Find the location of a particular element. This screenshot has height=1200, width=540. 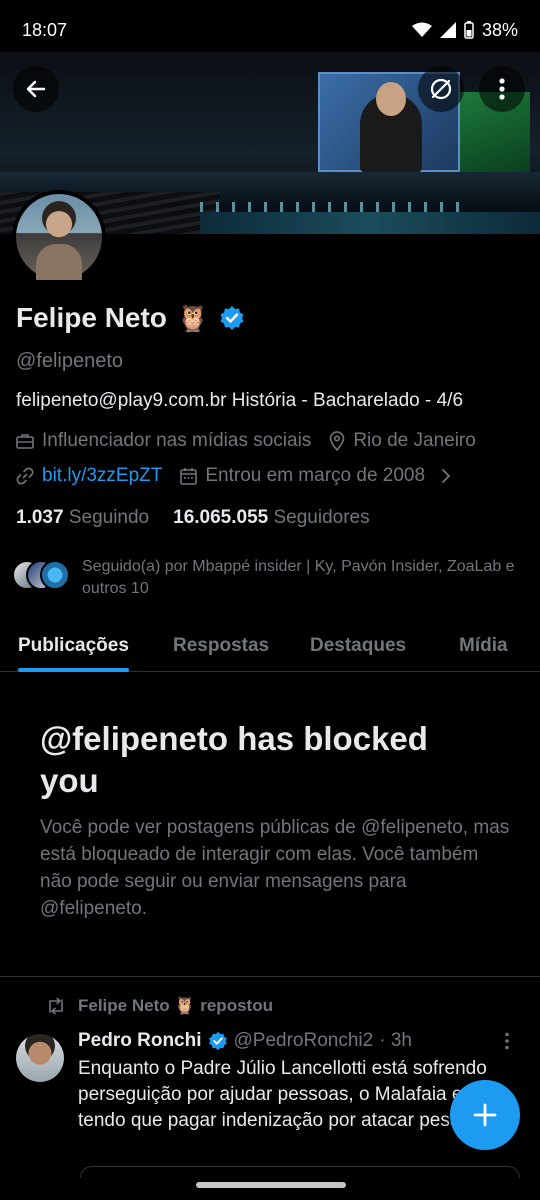

following-count: 1.037 is located at coordinates (40, 517).